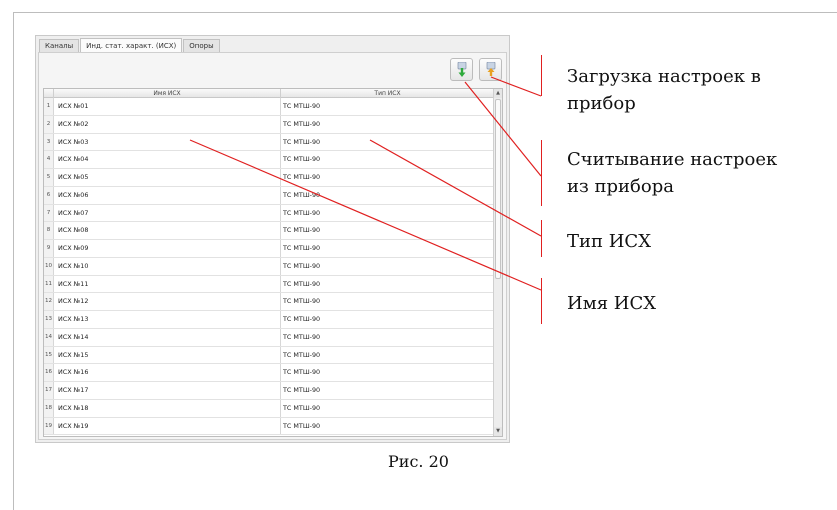 The width and height of the screenshot is (837, 510). What do you see at coordinates (541, 75) in the screenshot?
I see `callout-bar-load` at bounding box center [541, 75].